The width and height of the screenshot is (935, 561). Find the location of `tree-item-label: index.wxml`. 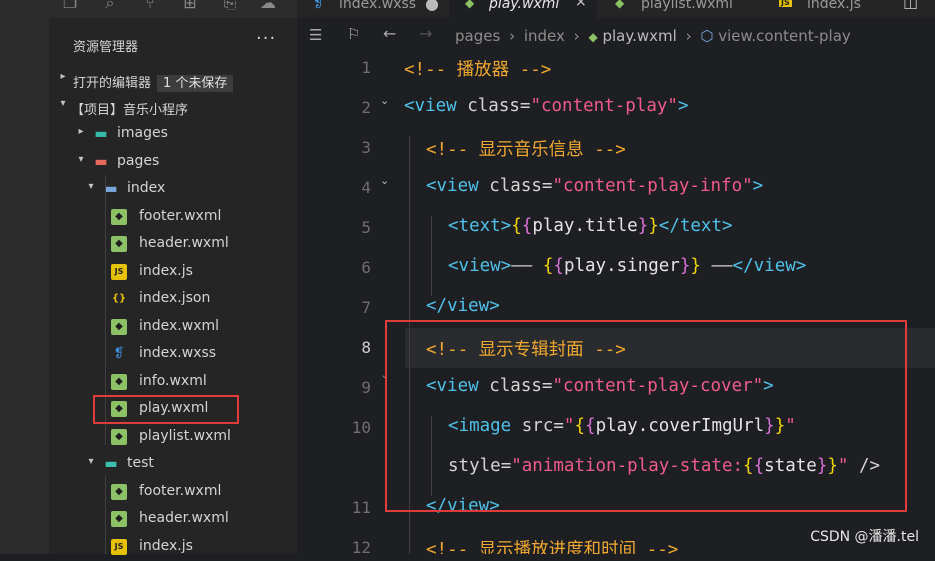

tree-item-label: index.wxml is located at coordinates (179, 325).